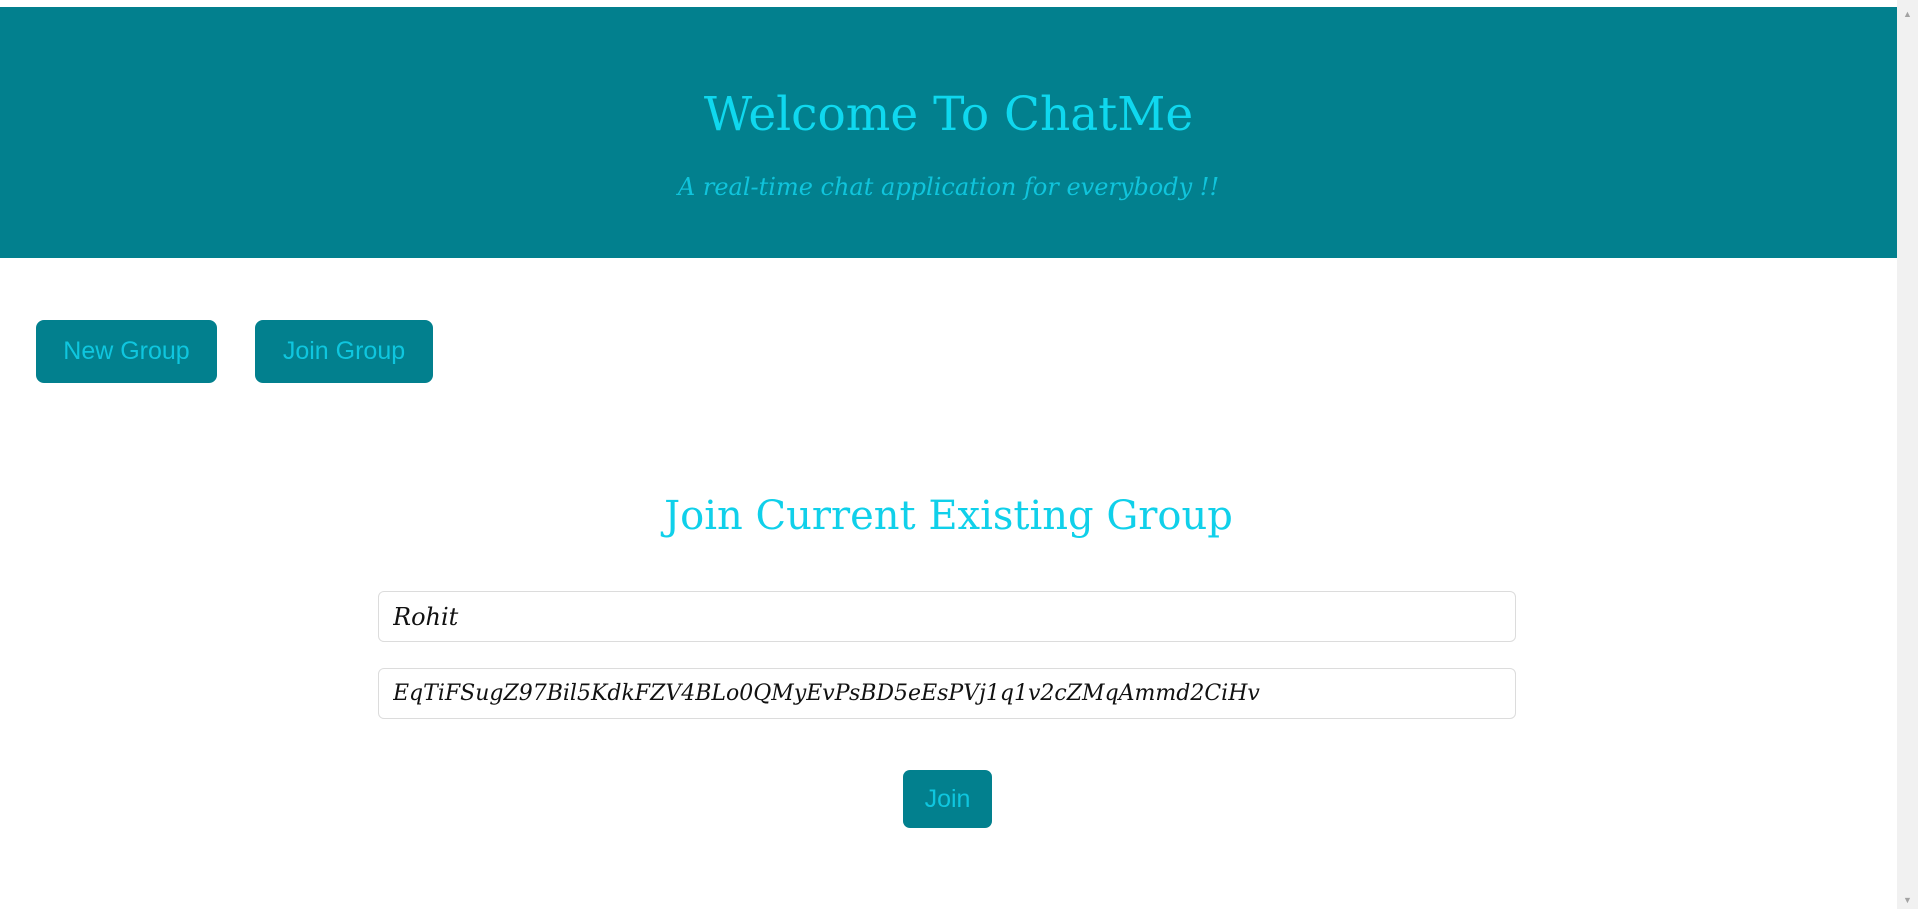 This screenshot has height=909, width=1918. I want to click on scroll-down-arrow-icon: ▼, so click(1907, 900).